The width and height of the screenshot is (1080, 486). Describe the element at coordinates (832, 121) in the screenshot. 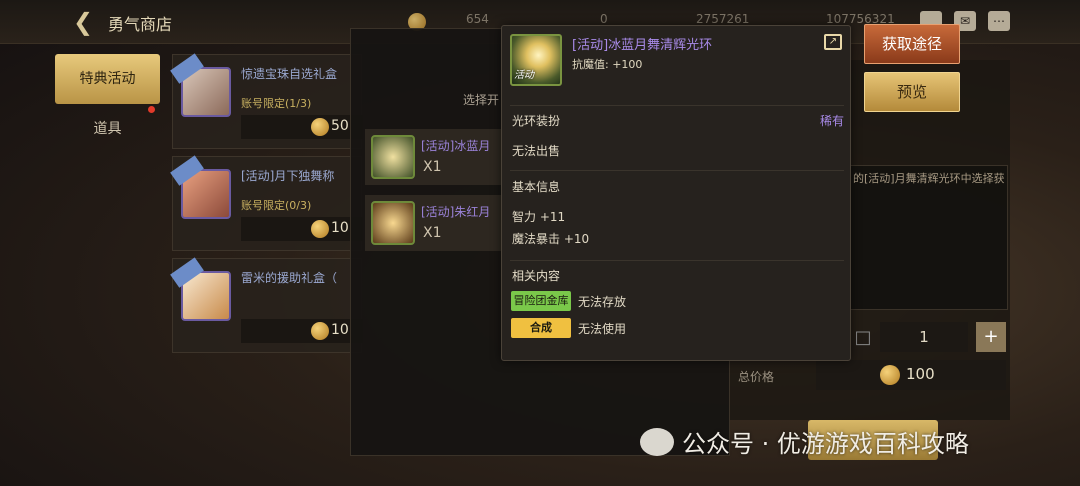

I see `rarity-label: 稀有` at that location.